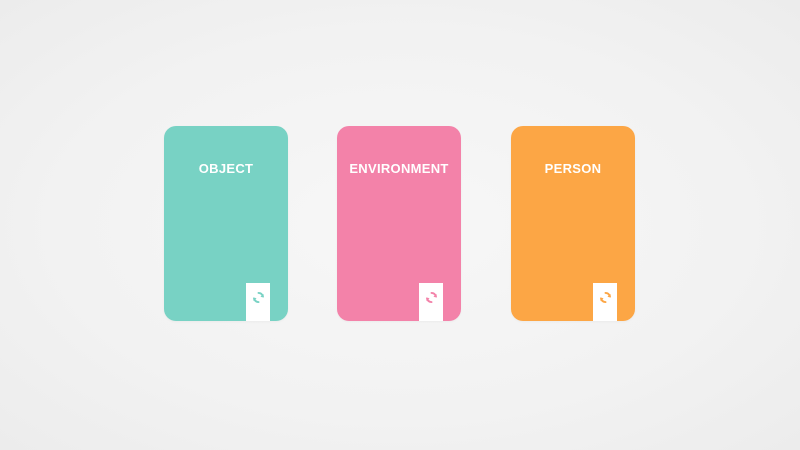 This screenshot has height=450, width=800. I want to click on card-person: PERSON, so click(573, 223).